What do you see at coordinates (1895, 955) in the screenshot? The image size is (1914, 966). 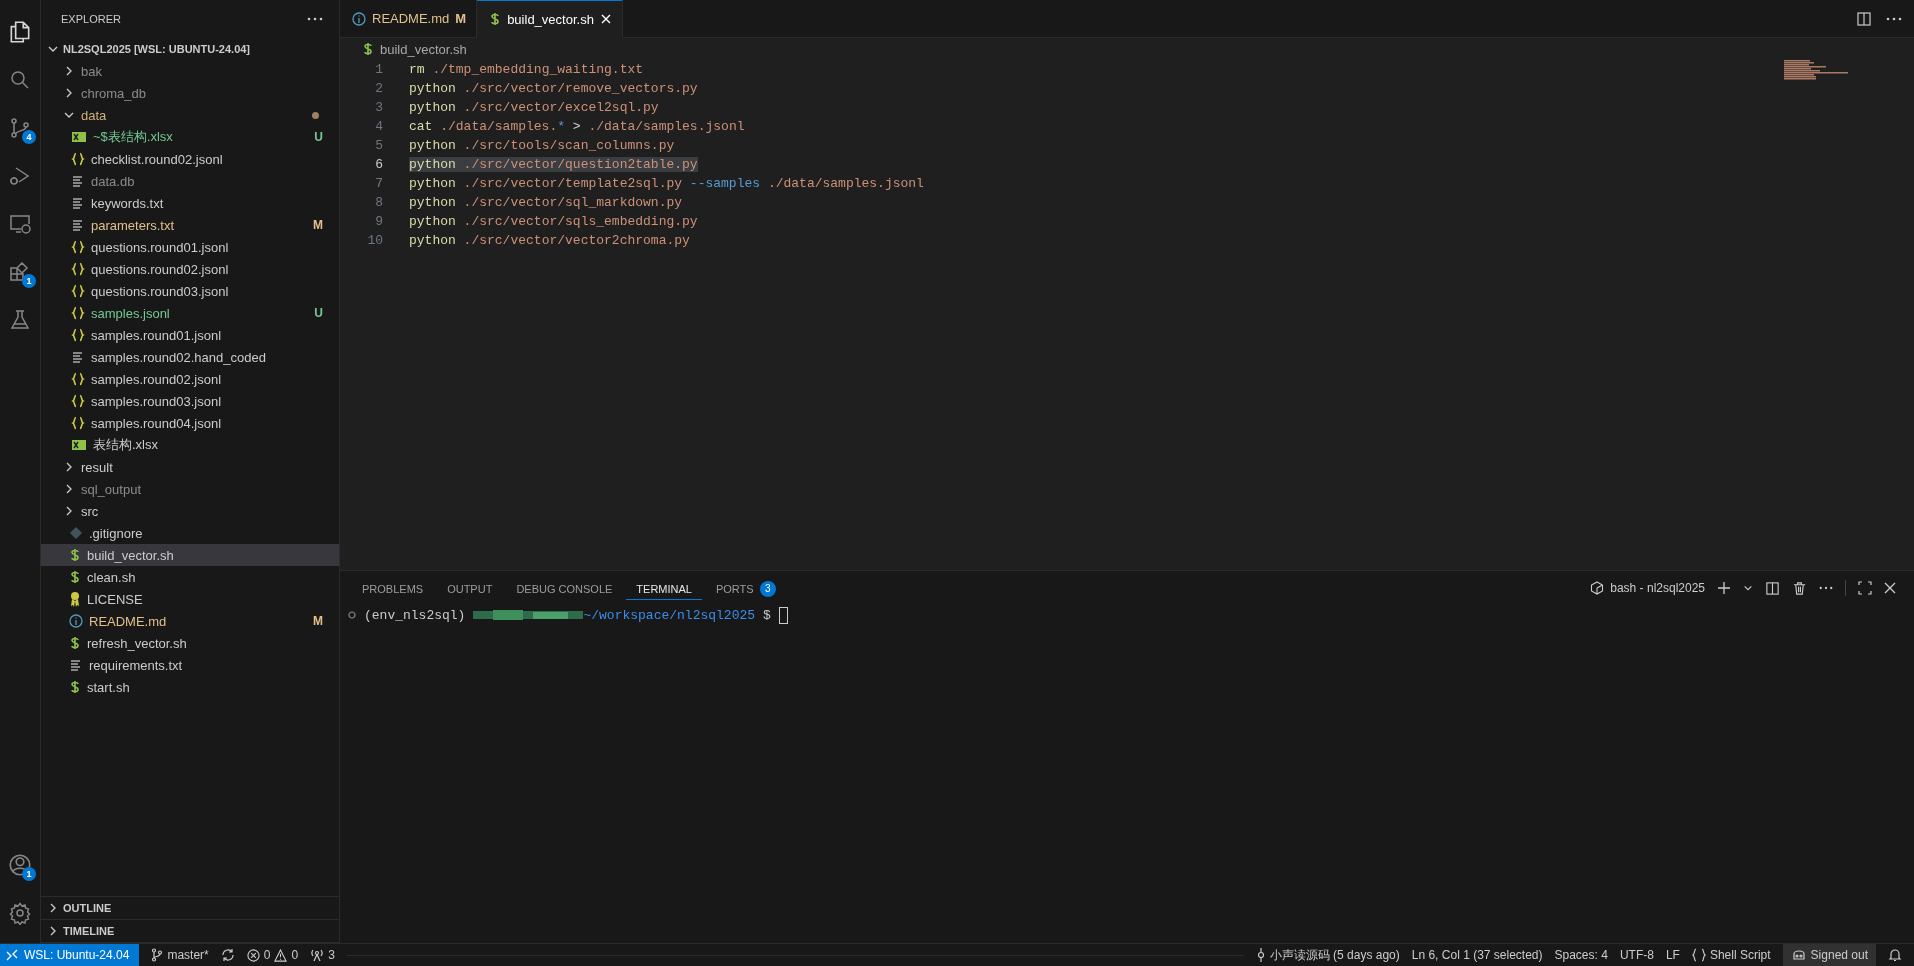 I see `bell-icon` at bounding box center [1895, 955].